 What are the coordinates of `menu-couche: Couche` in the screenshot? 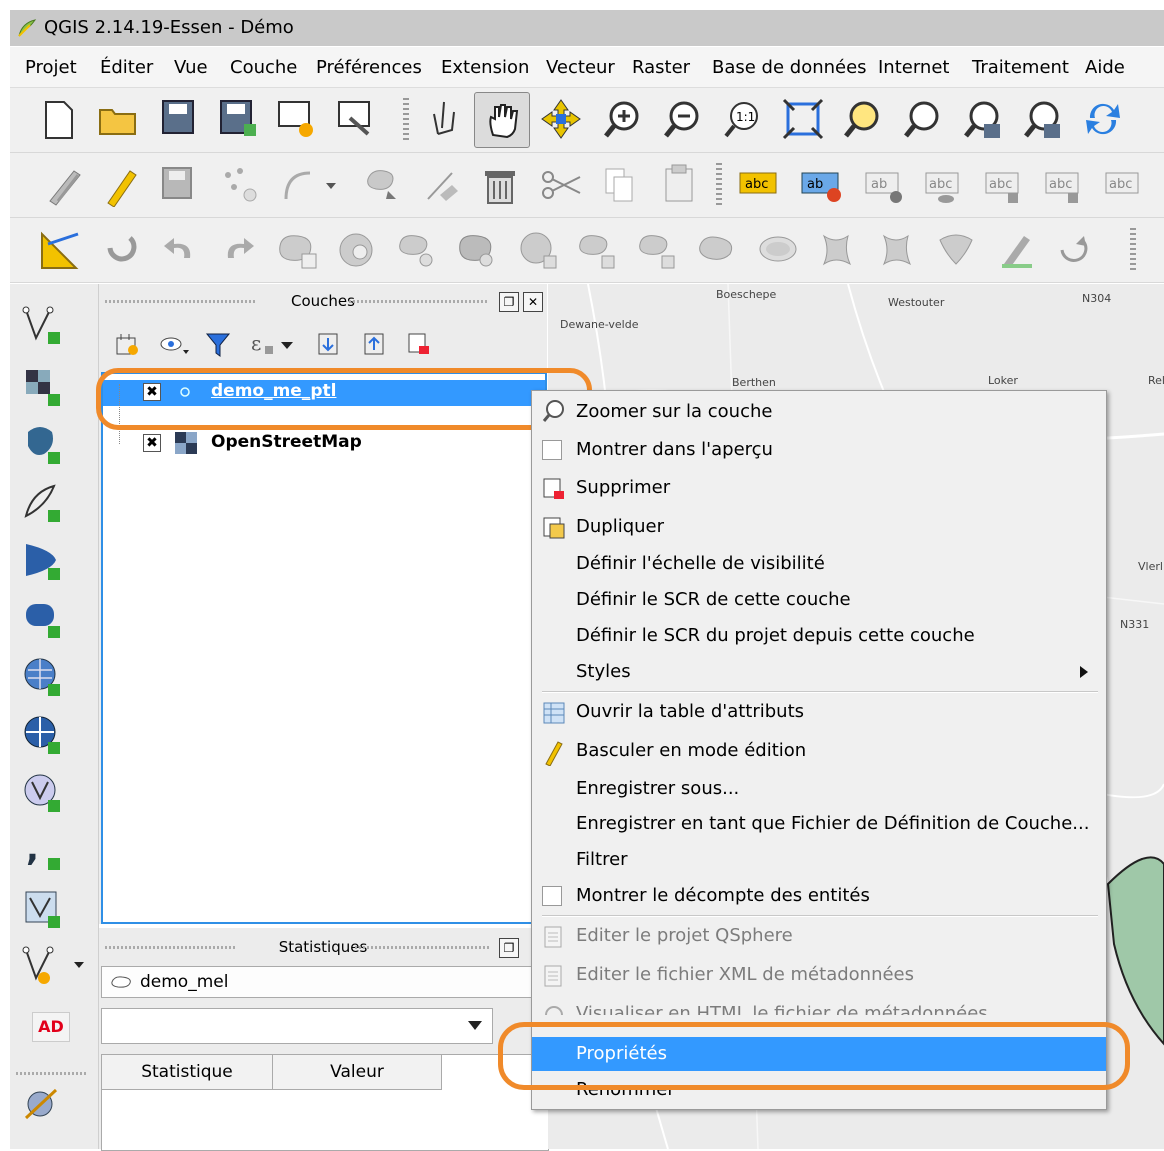 It's located at (263, 67).